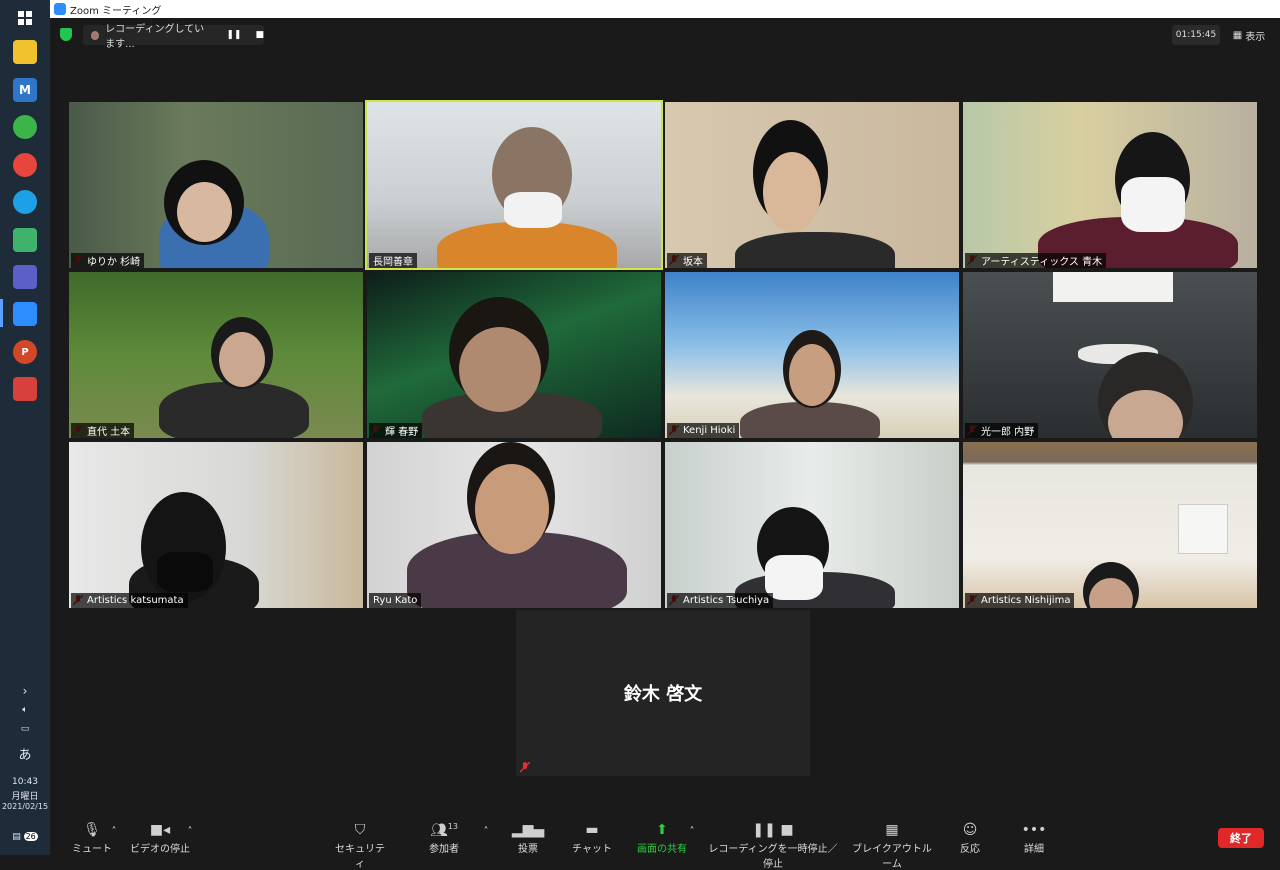 This screenshot has height=870, width=1280. What do you see at coordinates (1110, 355) in the screenshot?
I see `video-tile: 光一郎 内野` at bounding box center [1110, 355].